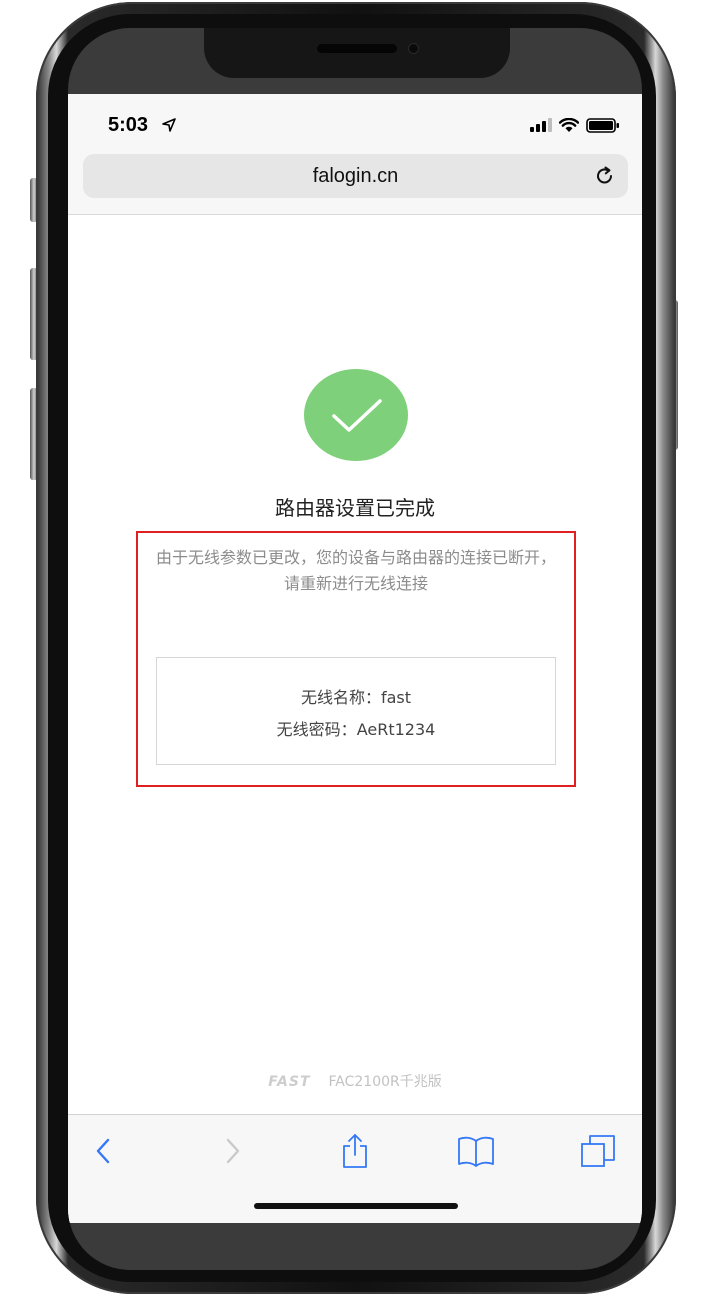  What do you see at coordinates (356, 711) in the screenshot?
I see `wifi-credentials-box: 无线名称：fast 无线密码：AeRt1234` at bounding box center [356, 711].